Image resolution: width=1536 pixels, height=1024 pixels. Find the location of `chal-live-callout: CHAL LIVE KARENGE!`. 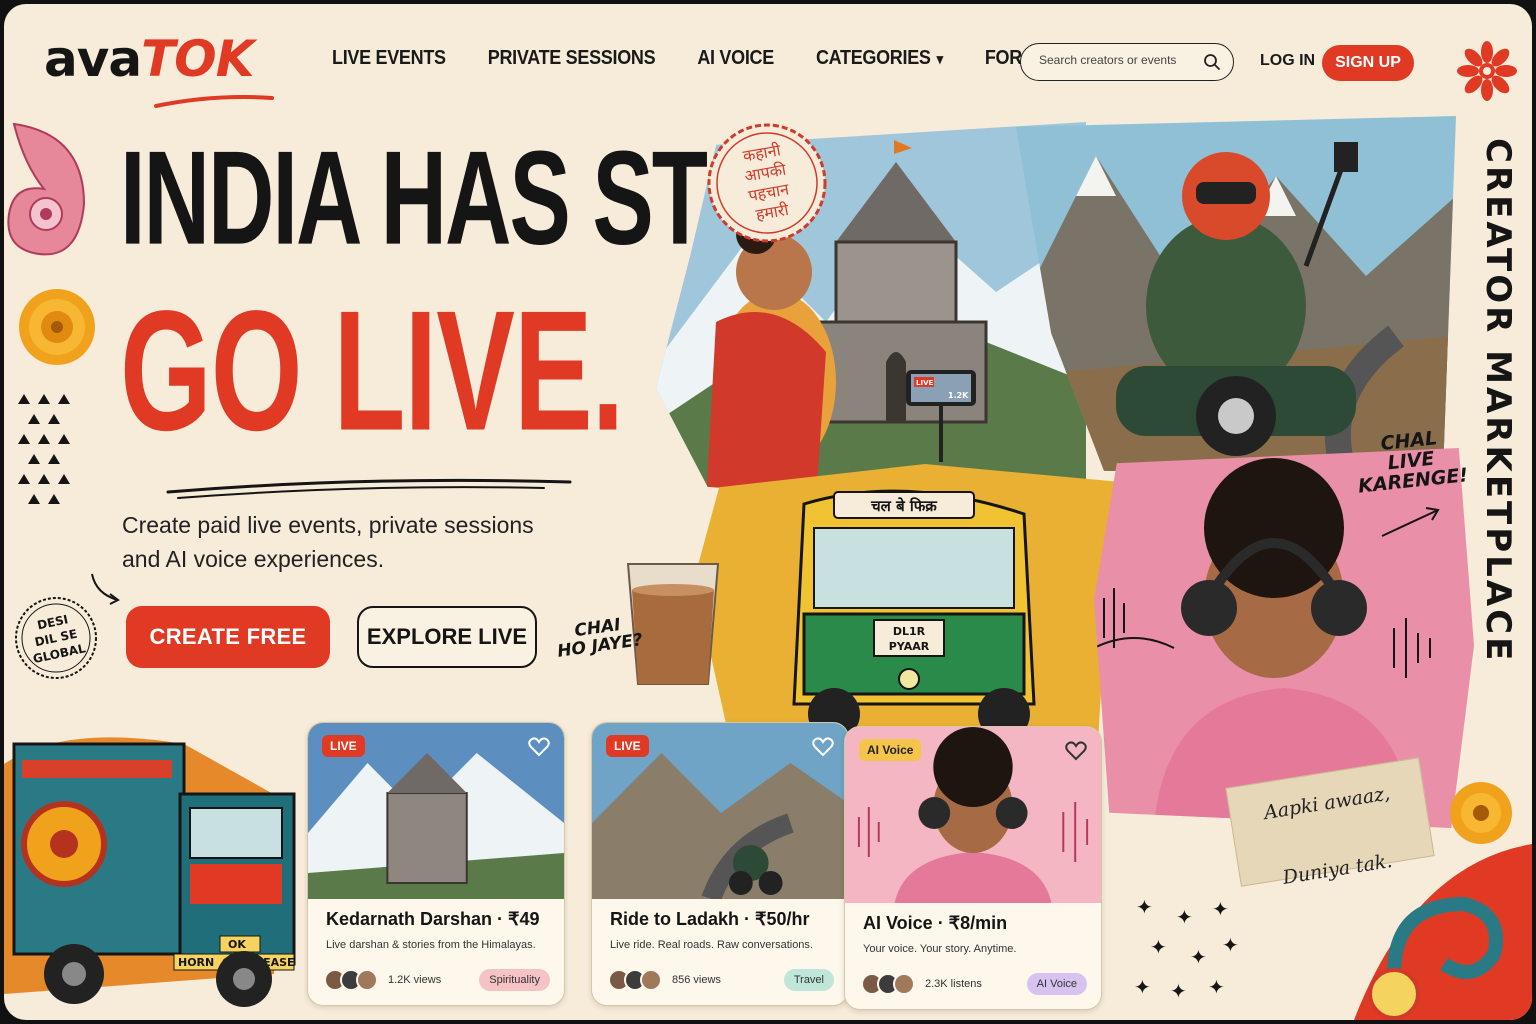

chal-live-callout: CHAL LIVE KARENGE! is located at coordinates (1411, 461).